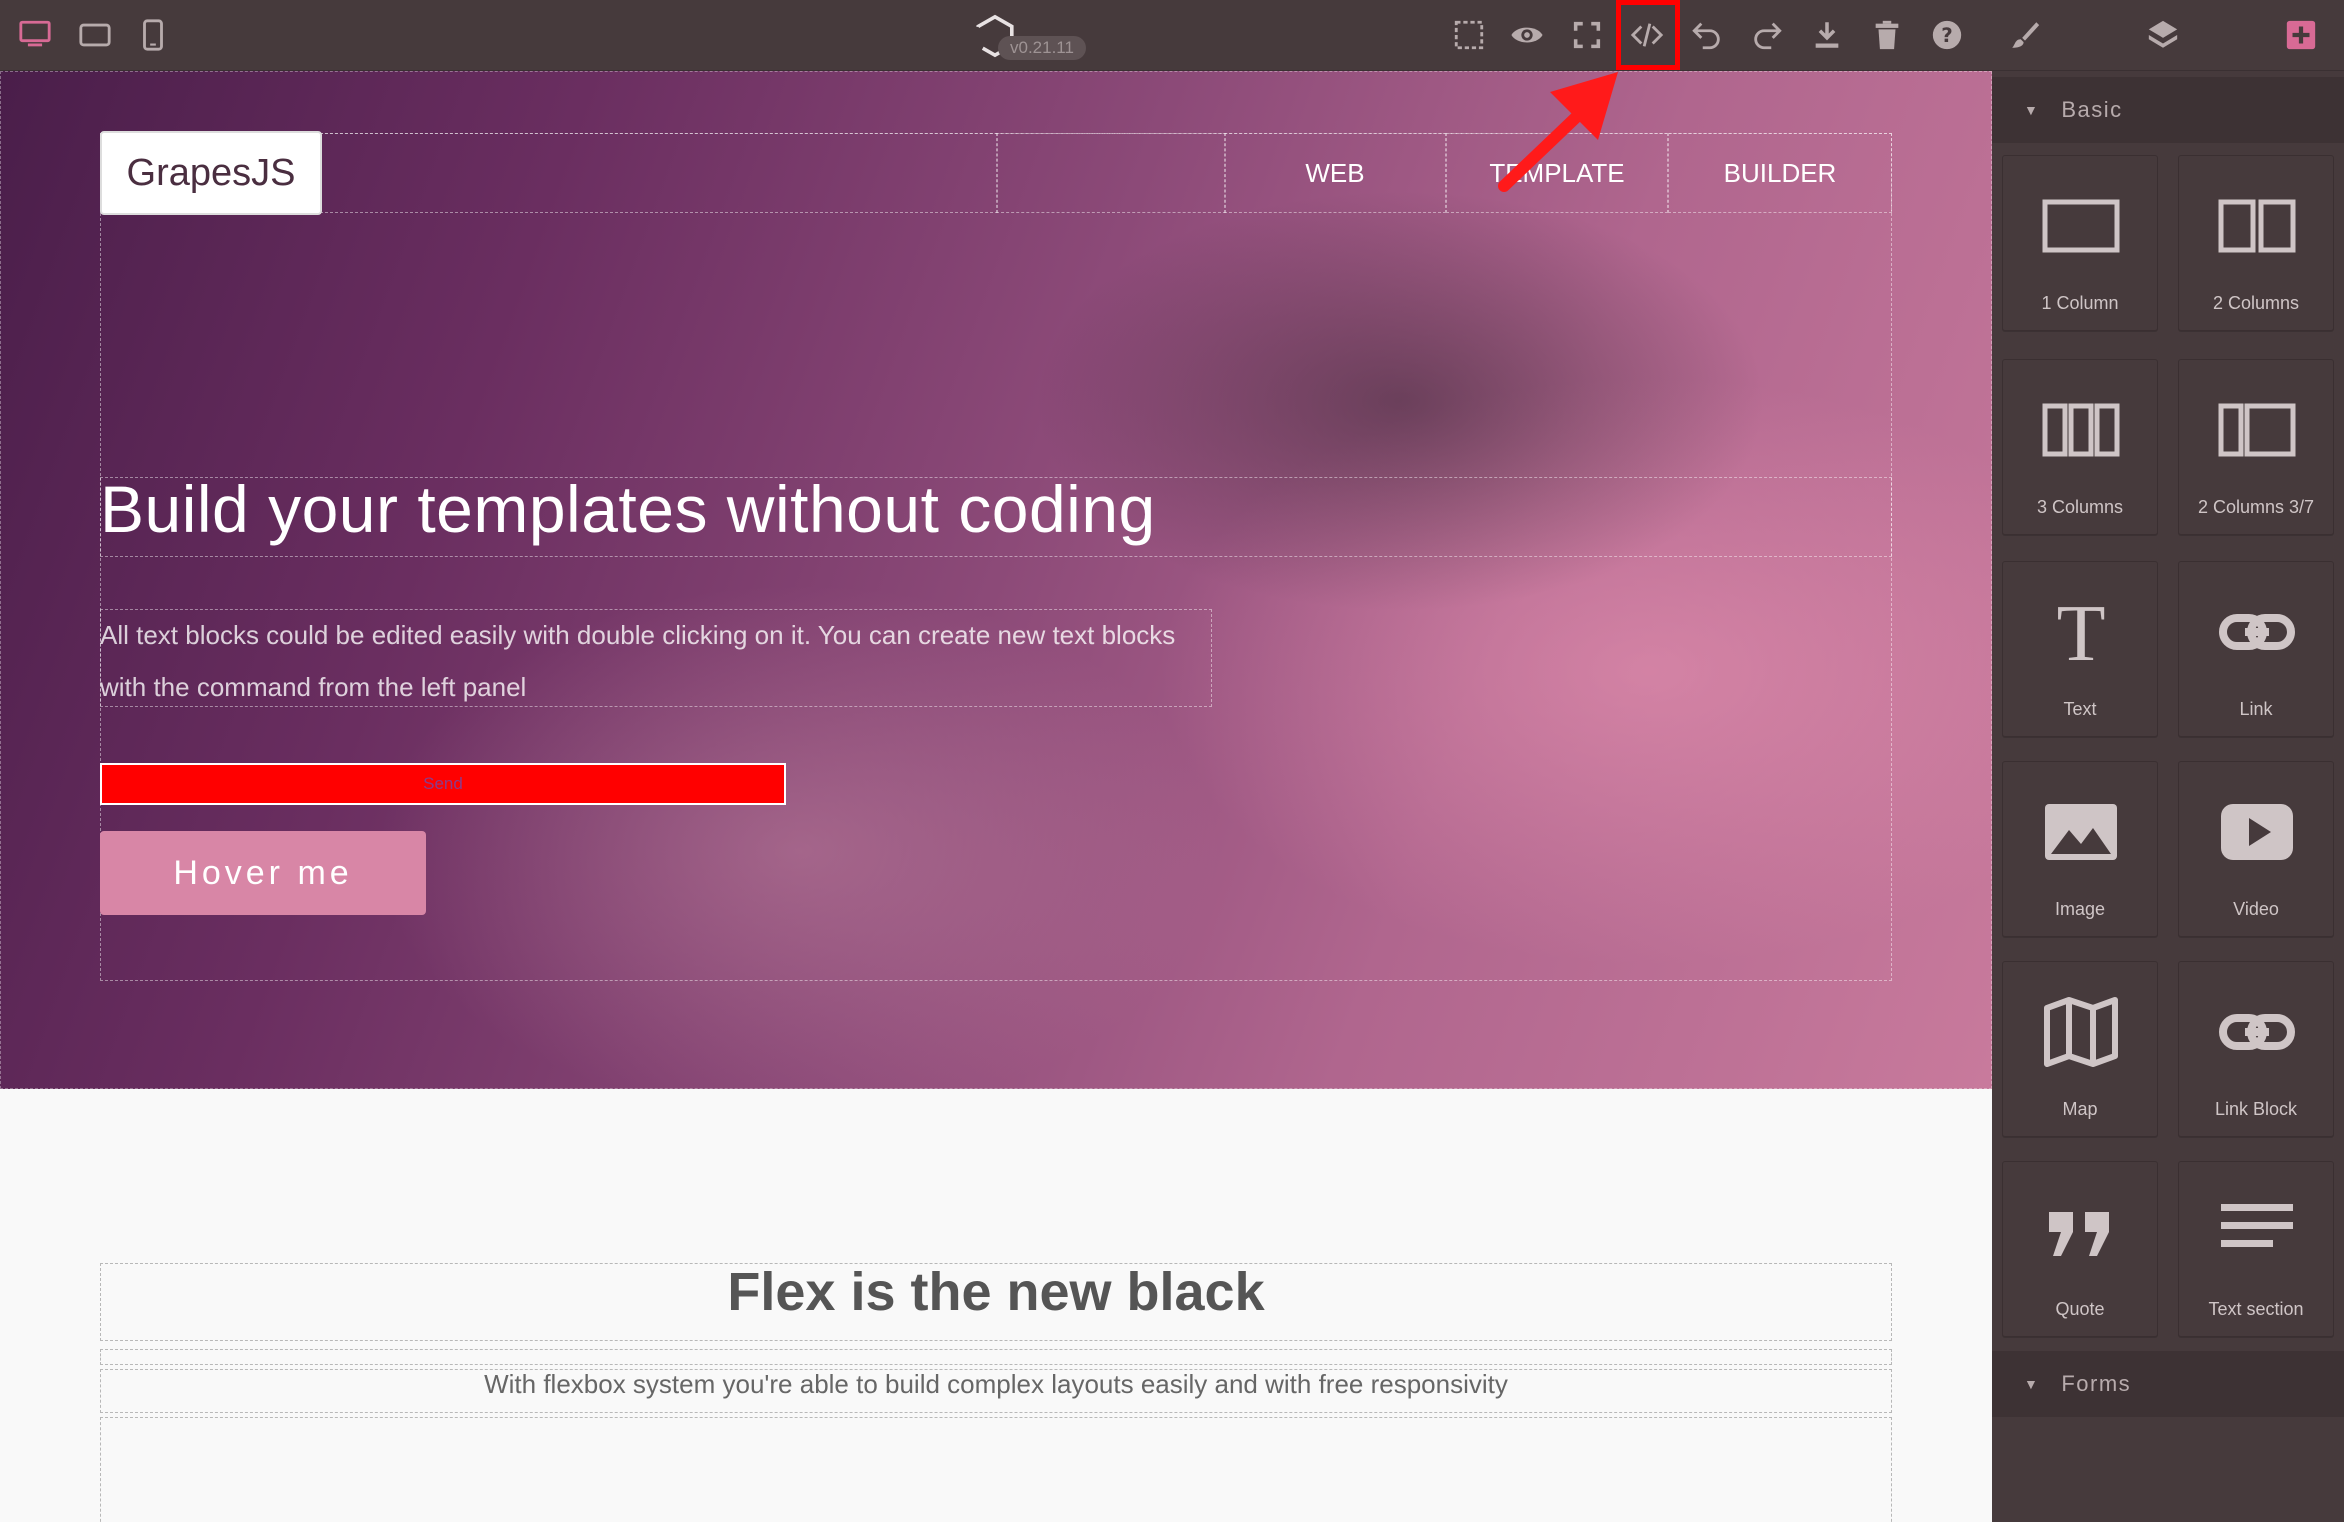  Describe the element at coordinates (2256, 303) in the screenshot. I see `block-label: 2 Columns` at that location.